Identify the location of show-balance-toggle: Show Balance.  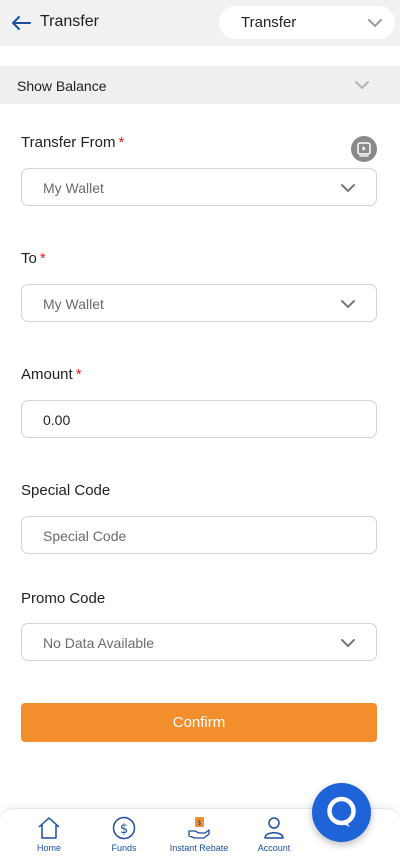
(200, 85).